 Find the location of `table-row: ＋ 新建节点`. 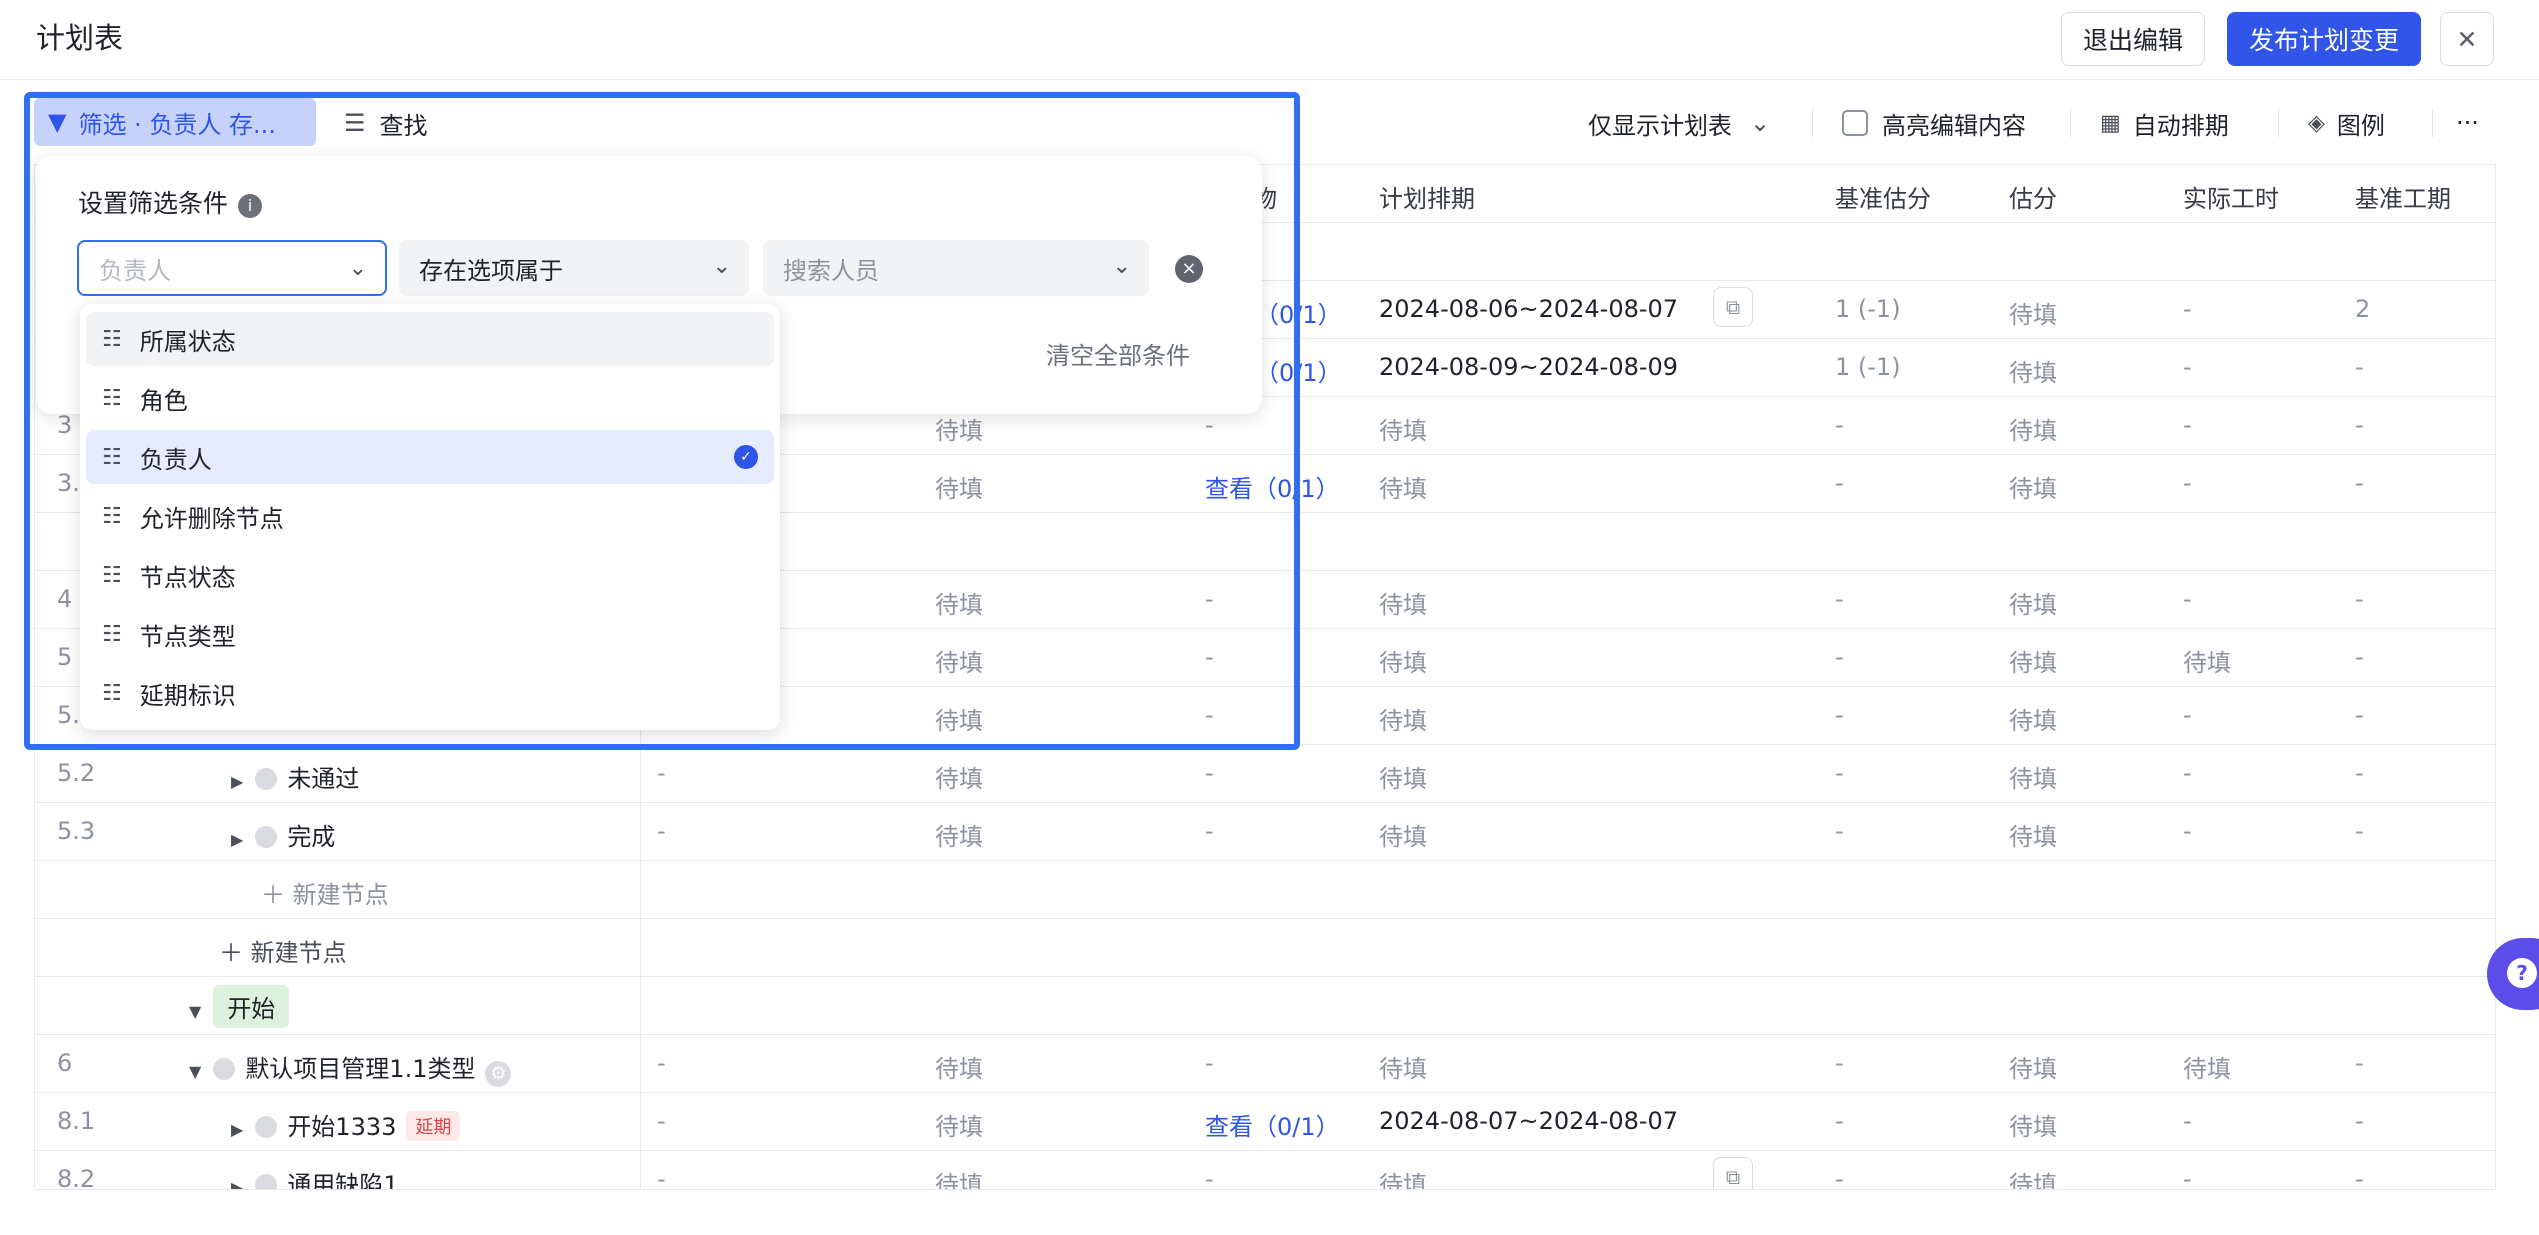

table-row: ＋ 新建节点 is located at coordinates (1265, 948).